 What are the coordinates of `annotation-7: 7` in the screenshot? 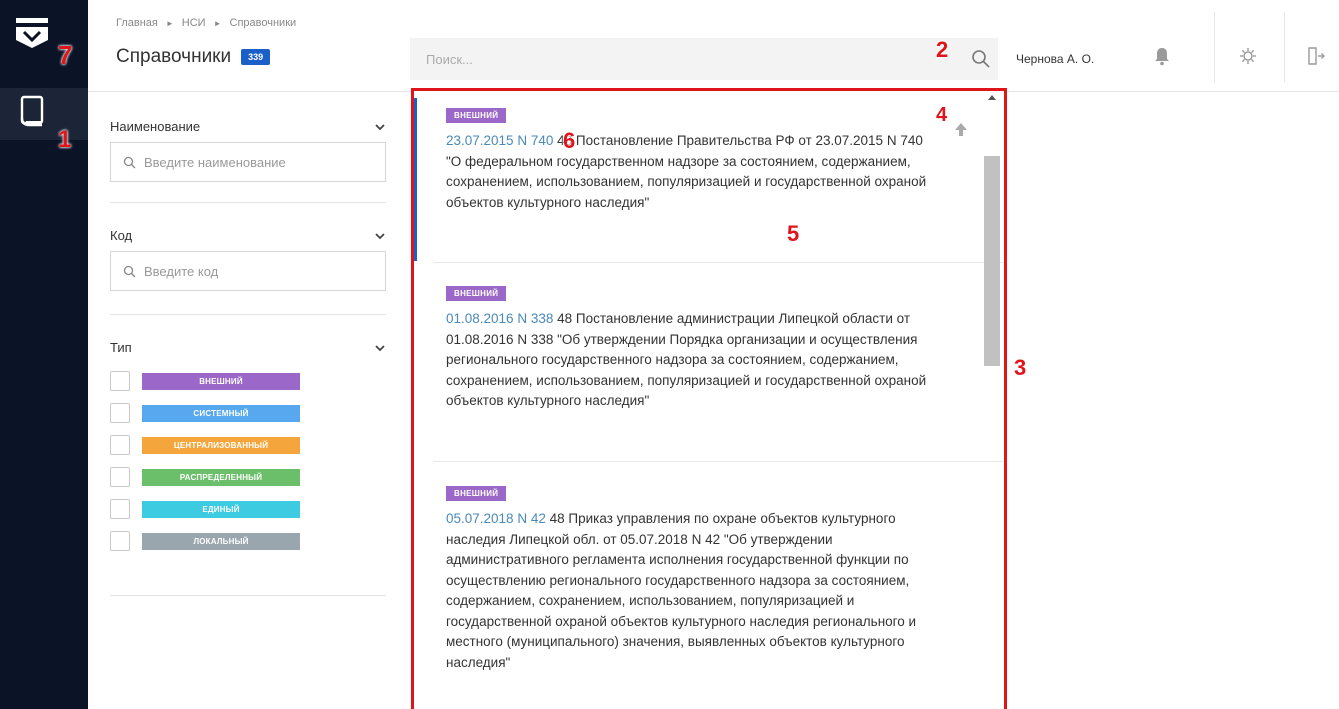 It's located at (65, 55).